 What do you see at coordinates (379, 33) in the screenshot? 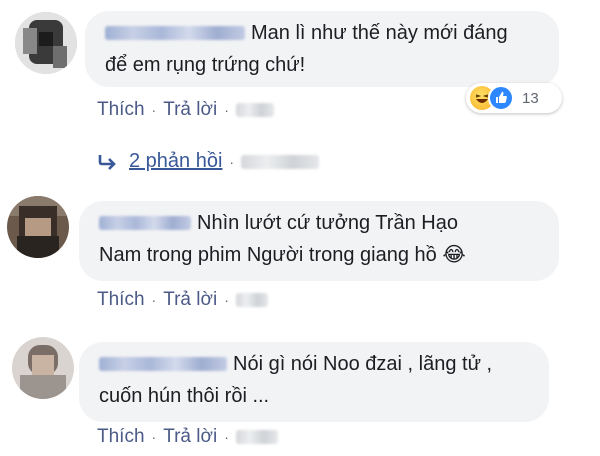
I see `comment-text: Man lì như thế này mới đáng` at bounding box center [379, 33].